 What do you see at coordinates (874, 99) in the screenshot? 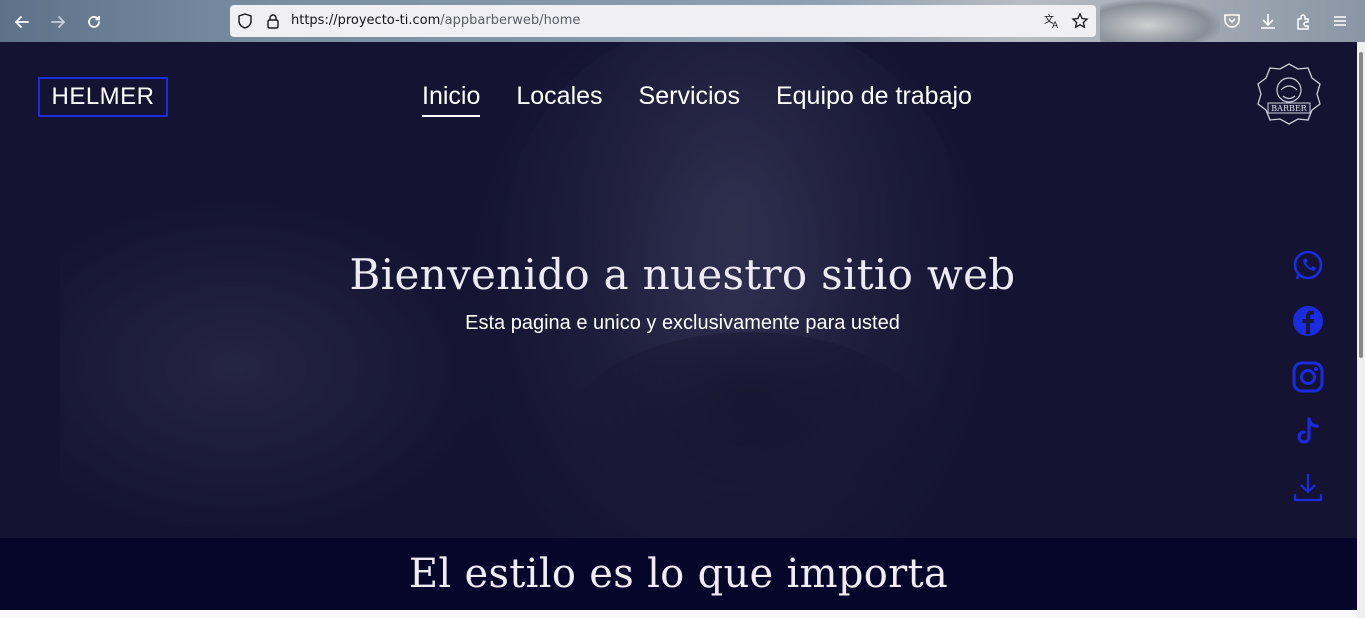
I see `nav-link-equipo: Equipo de trabajo` at bounding box center [874, 99].